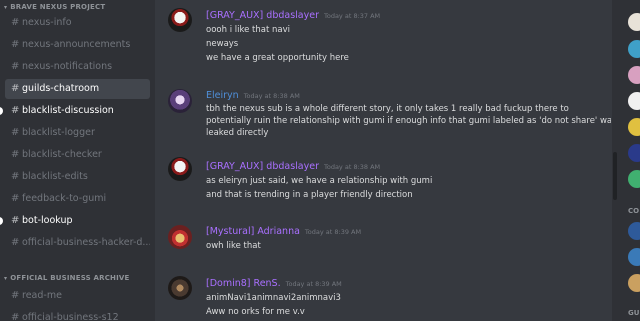 Image resolution: width=640 pixels, height=321 pixels. What do you see at coordinates (233, 246) in the screenshot?
I see `message-text: owh like that` at bounding box center [233, 246].